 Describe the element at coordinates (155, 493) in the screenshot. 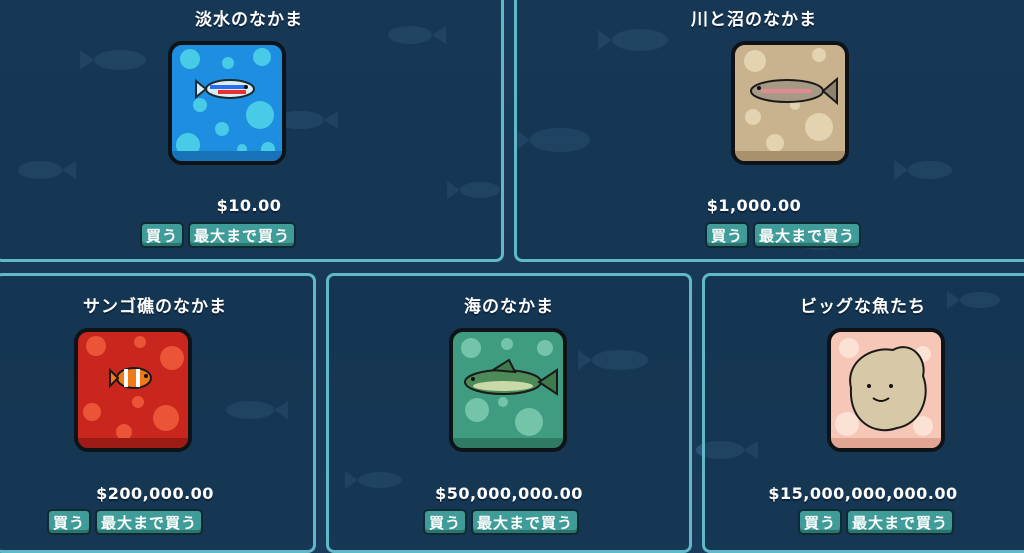

I see `pack-price: $200,000.00` at that location.